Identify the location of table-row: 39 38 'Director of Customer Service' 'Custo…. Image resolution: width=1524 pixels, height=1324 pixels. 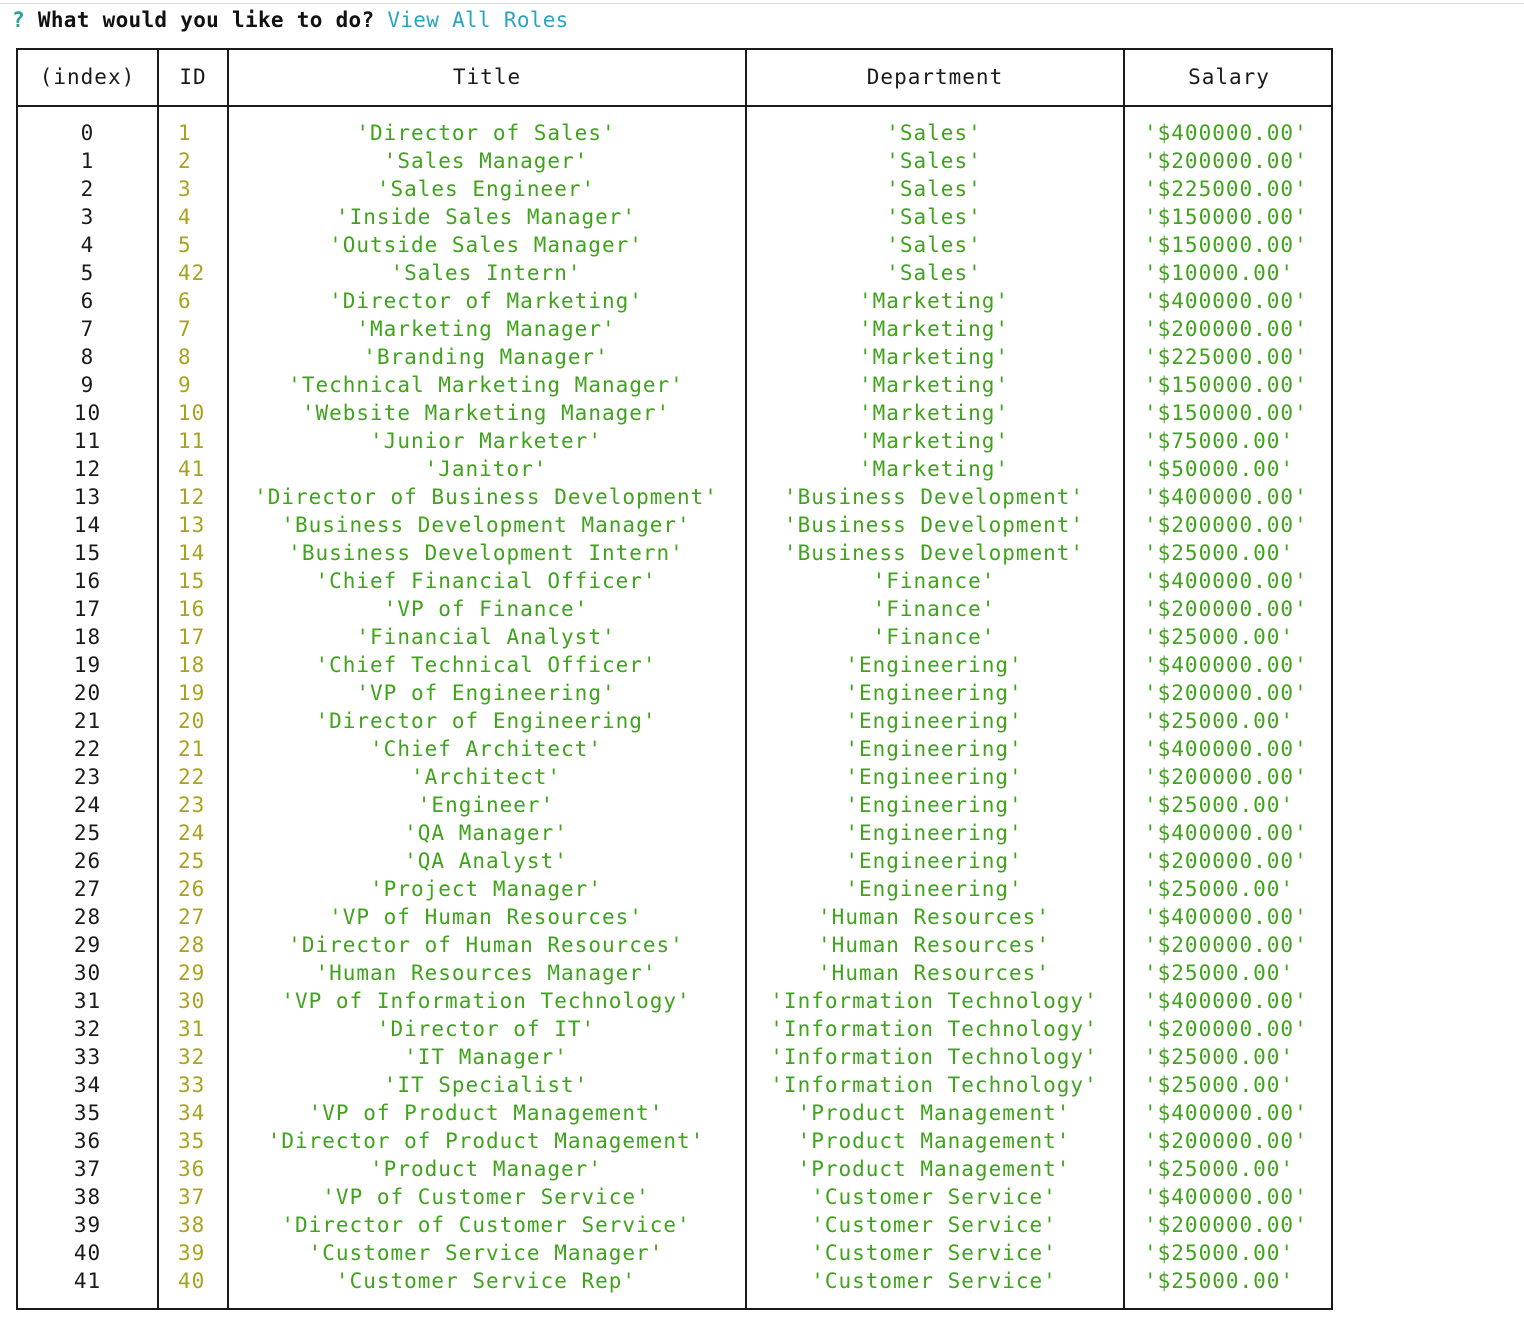
(674, 1225).